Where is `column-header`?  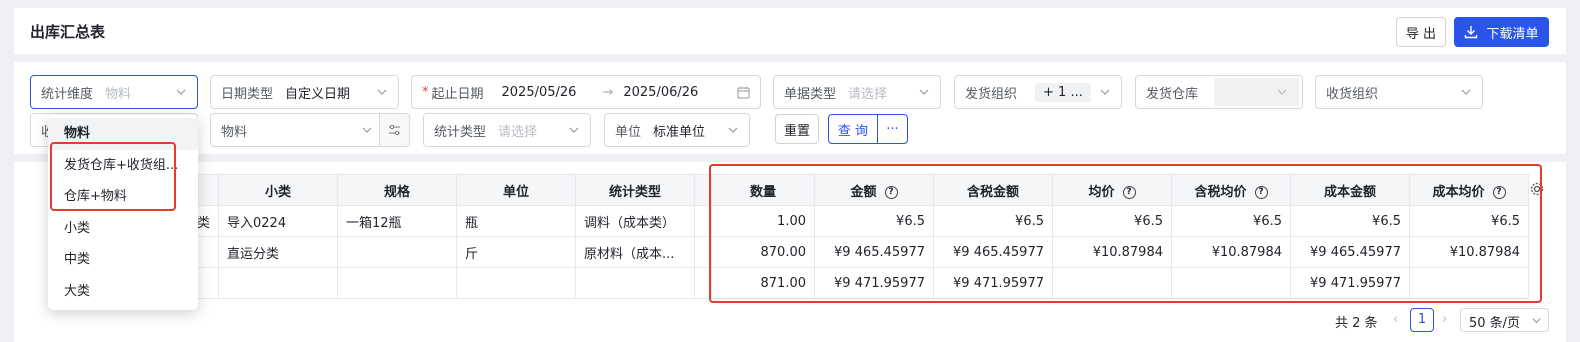
column-header is located at coordinates (703, 190).